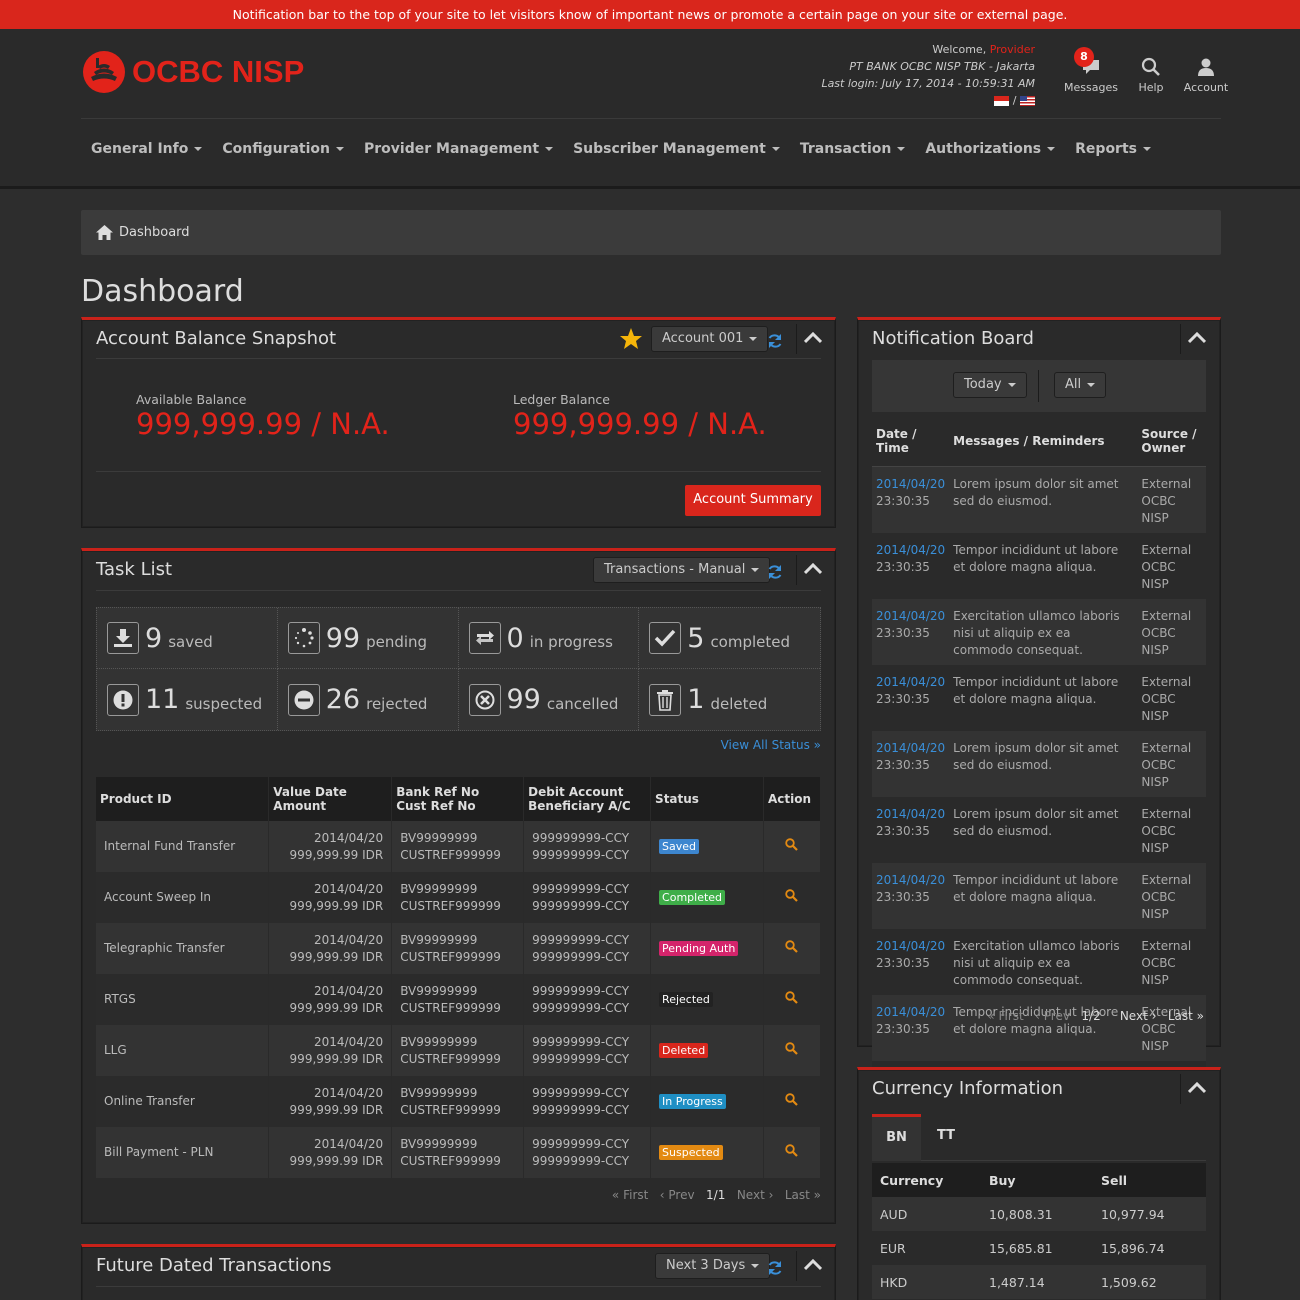  Describe the element at coordinates (458, 799) in the screenshot. I see `col-bank-cust-ref: Bank Ref No Cust Ref No` at that location.